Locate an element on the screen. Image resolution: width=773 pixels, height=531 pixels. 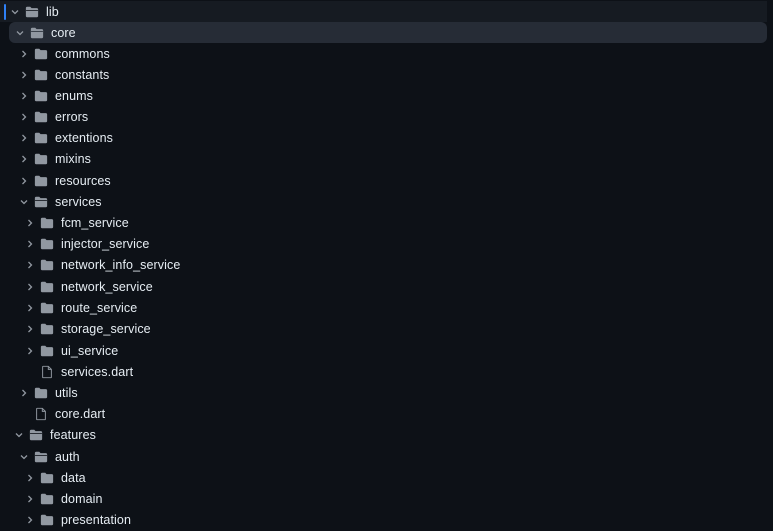
tree-item-fcm-service: fcm_service is located at coordinates (383, 222).